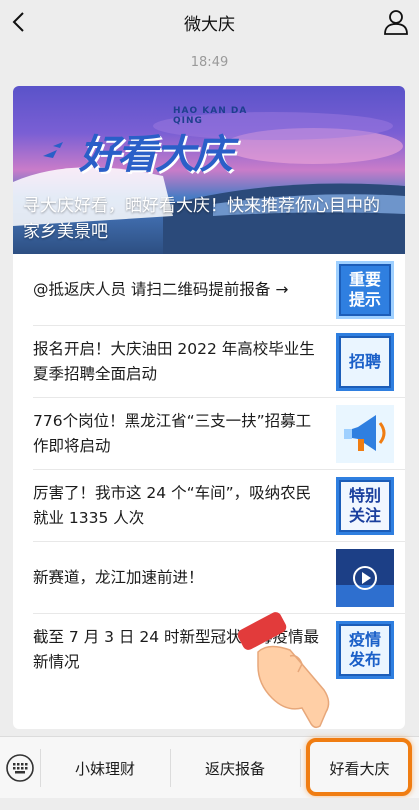 The image size is (419, 810). I want to click on page-title: 微大庆, so click(209, 25).